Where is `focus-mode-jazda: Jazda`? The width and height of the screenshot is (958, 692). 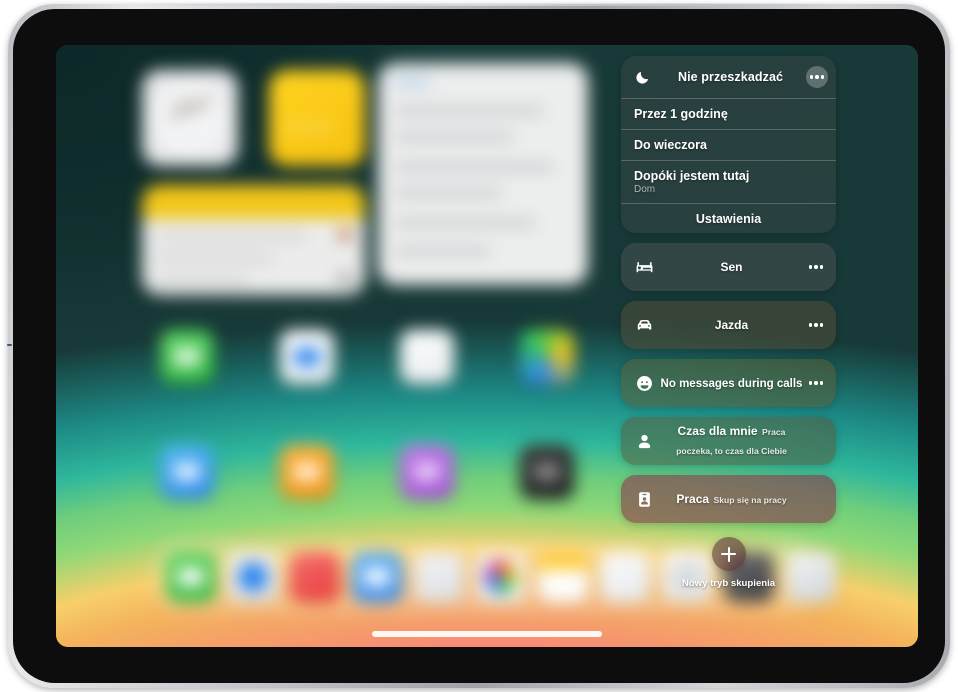
focus-mode-jazda: Jazda is located at coordinates (728, 325).